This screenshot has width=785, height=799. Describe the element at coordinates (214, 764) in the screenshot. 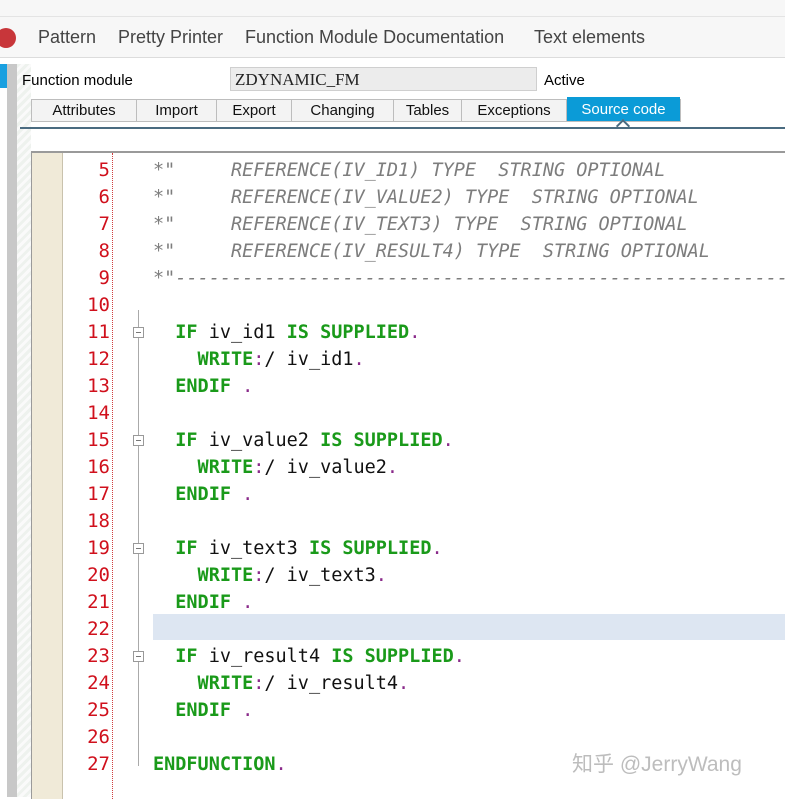

I see `keyword-token: ENDFUNCTION` at that location.